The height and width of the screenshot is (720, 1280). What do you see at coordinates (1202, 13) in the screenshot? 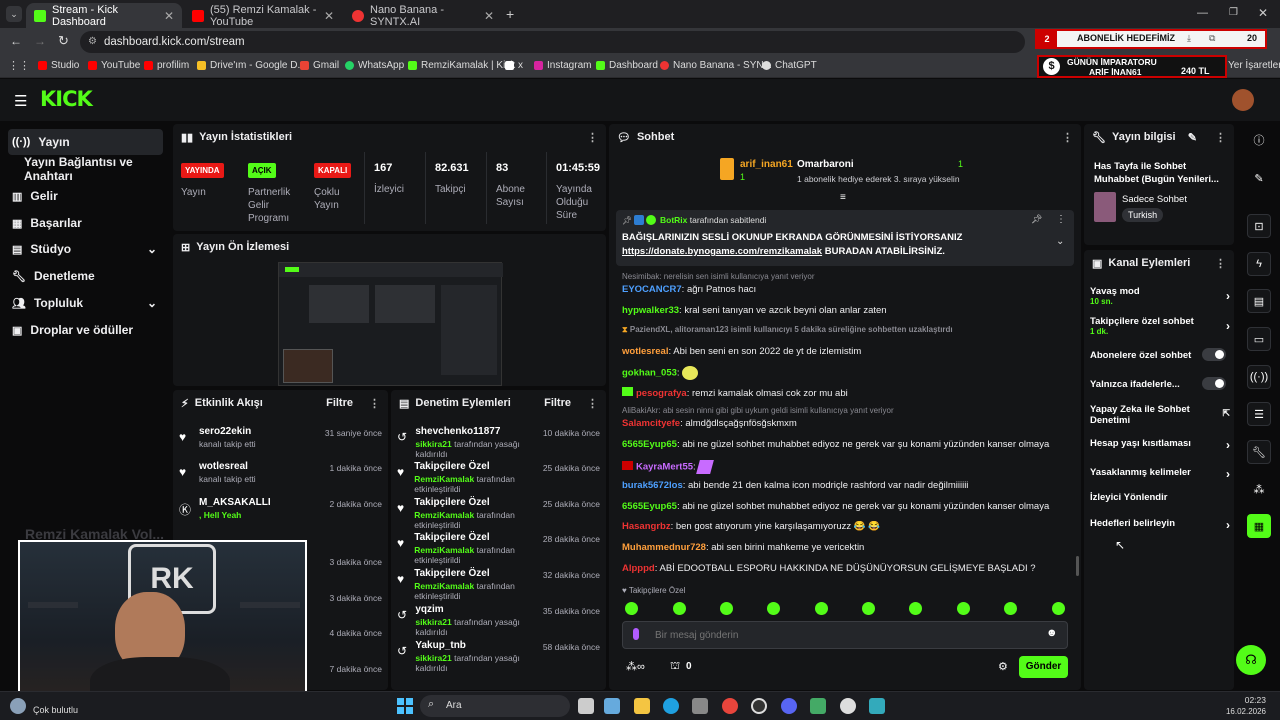
I see `minimize-icon: —` at bounding box center [1202, 13].